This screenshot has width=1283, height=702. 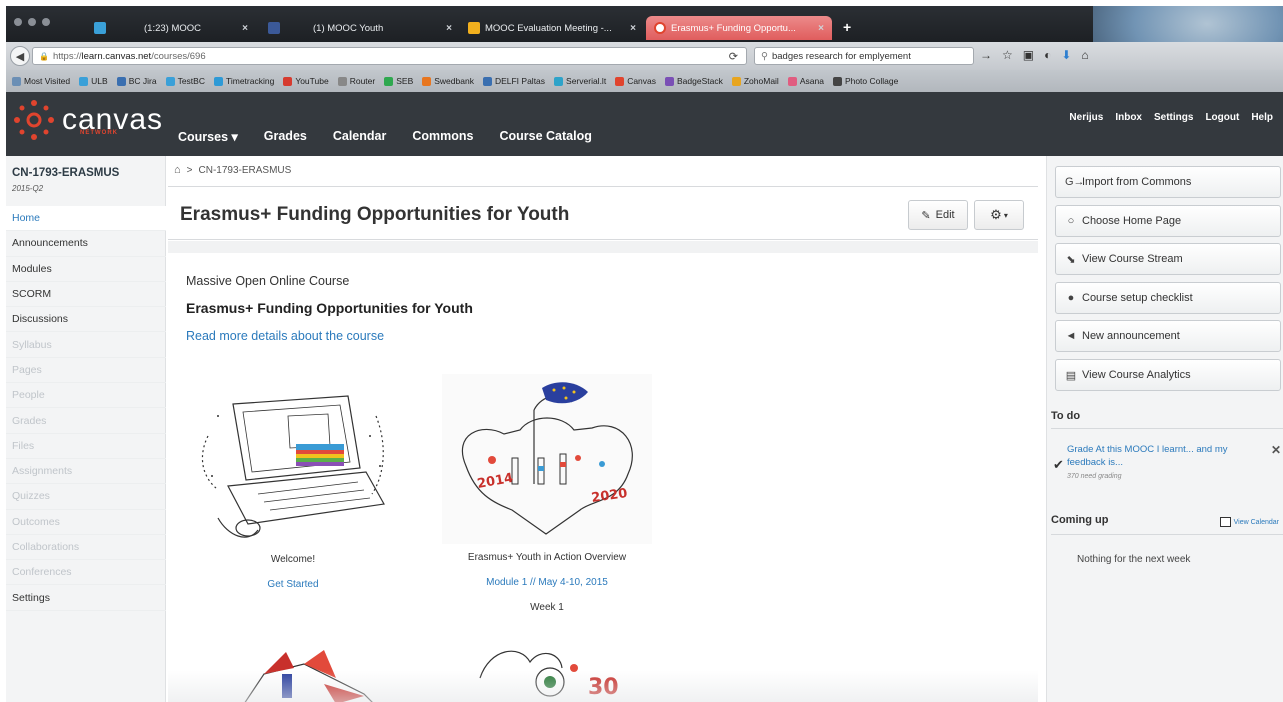 What do you see at coordinates (86, 295) in the screenshot?
I see `course-nav-item: SCORM` at bounding box center [86, 295].